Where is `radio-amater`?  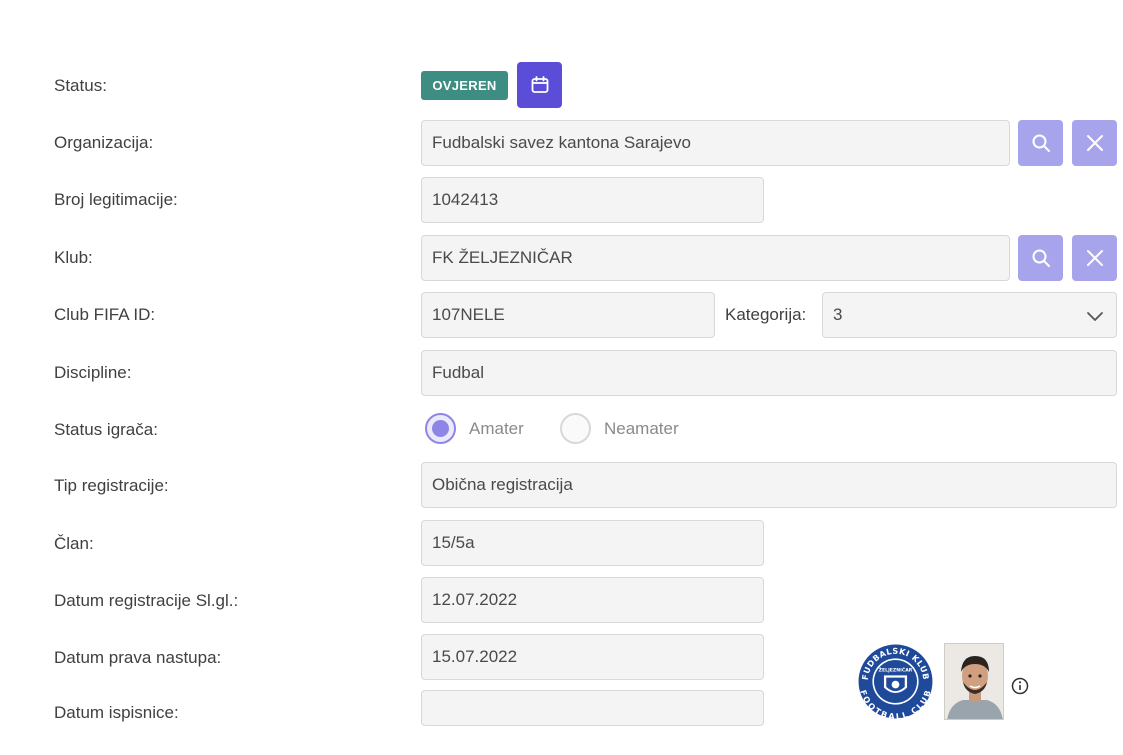 radio-amater is located at coordinates (440, 428).